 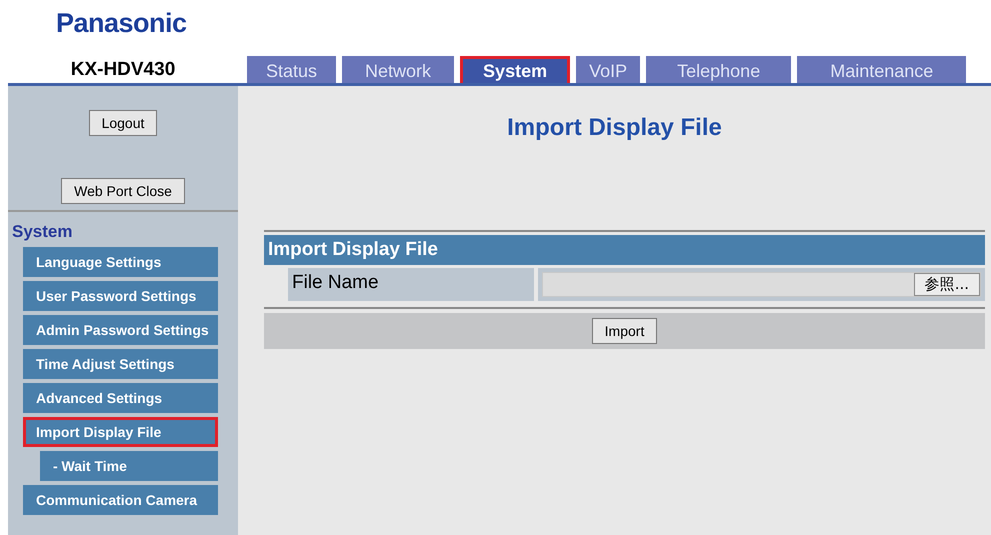 What do you see at coordinates (123, 191) in the screenshot?
I see `web-port-close-button: Web Port Close` at bounding box center [123, 191].